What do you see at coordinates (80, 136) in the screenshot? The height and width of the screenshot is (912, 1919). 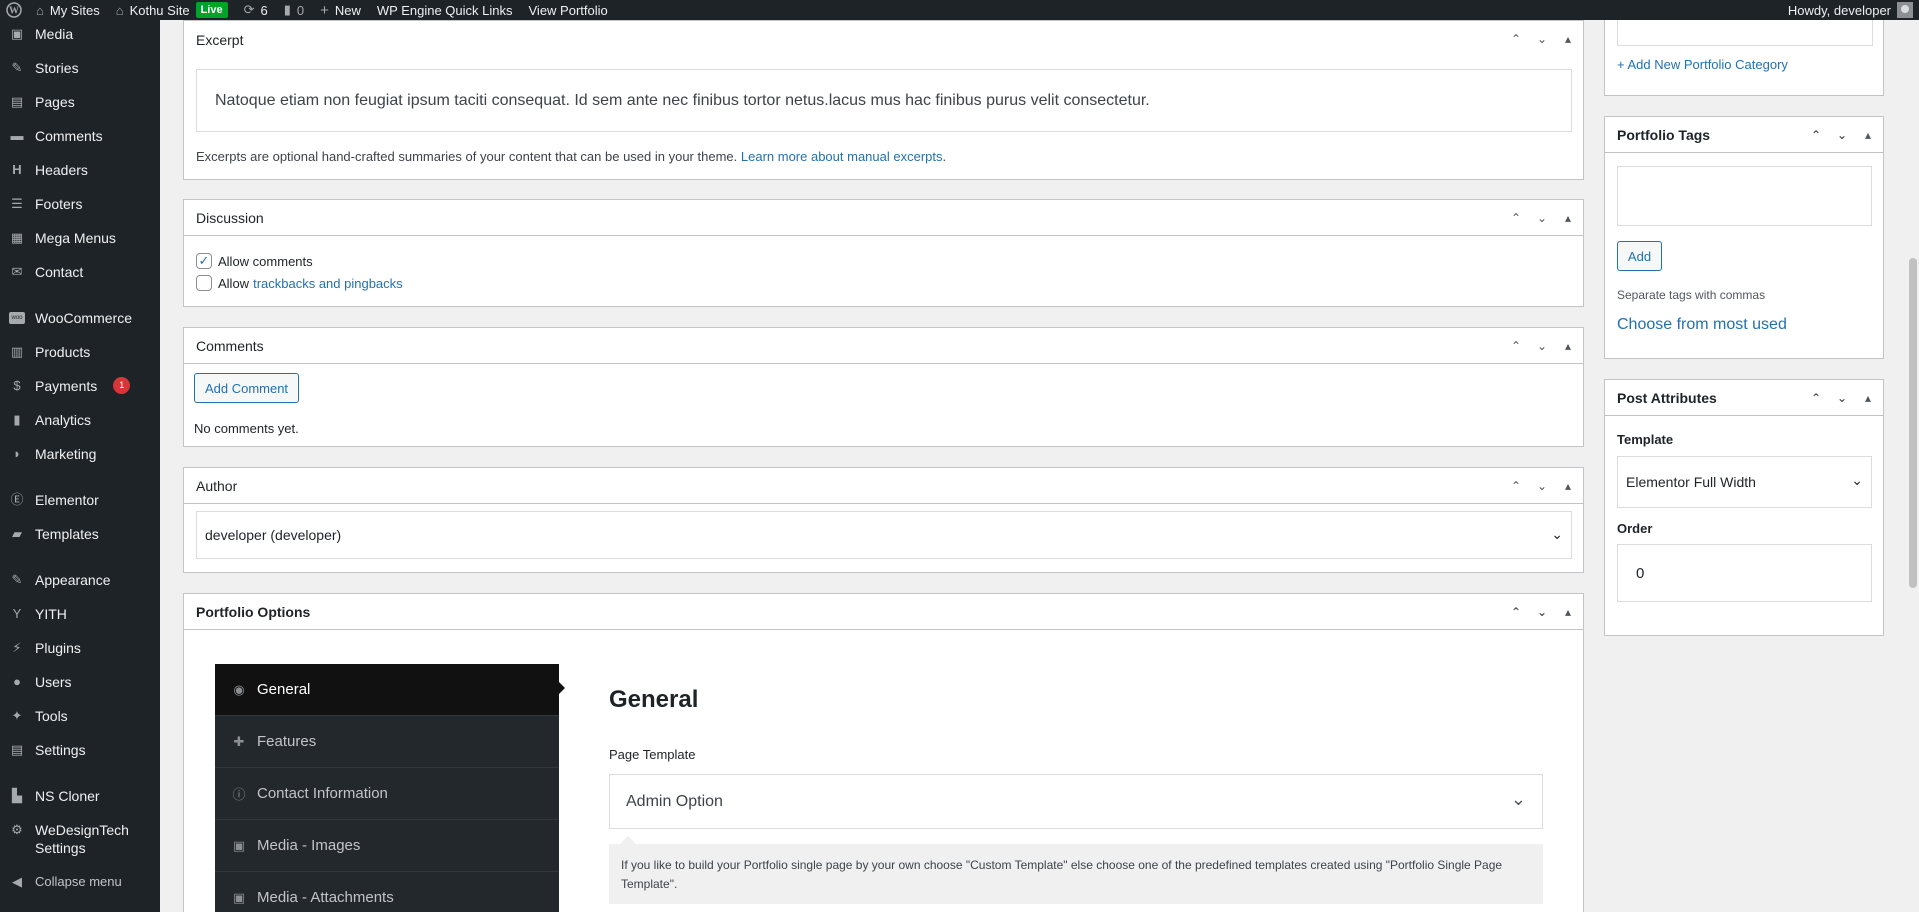 I see `sidebar-item-comments: ▬ Comments` at bounding box center [80, 136].